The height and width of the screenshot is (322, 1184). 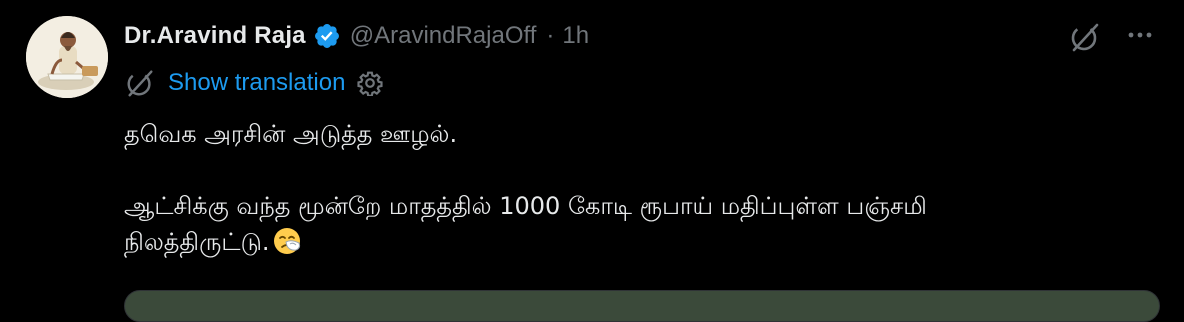 I want to click on tweet-media-preview, so click(x=642, y=306).